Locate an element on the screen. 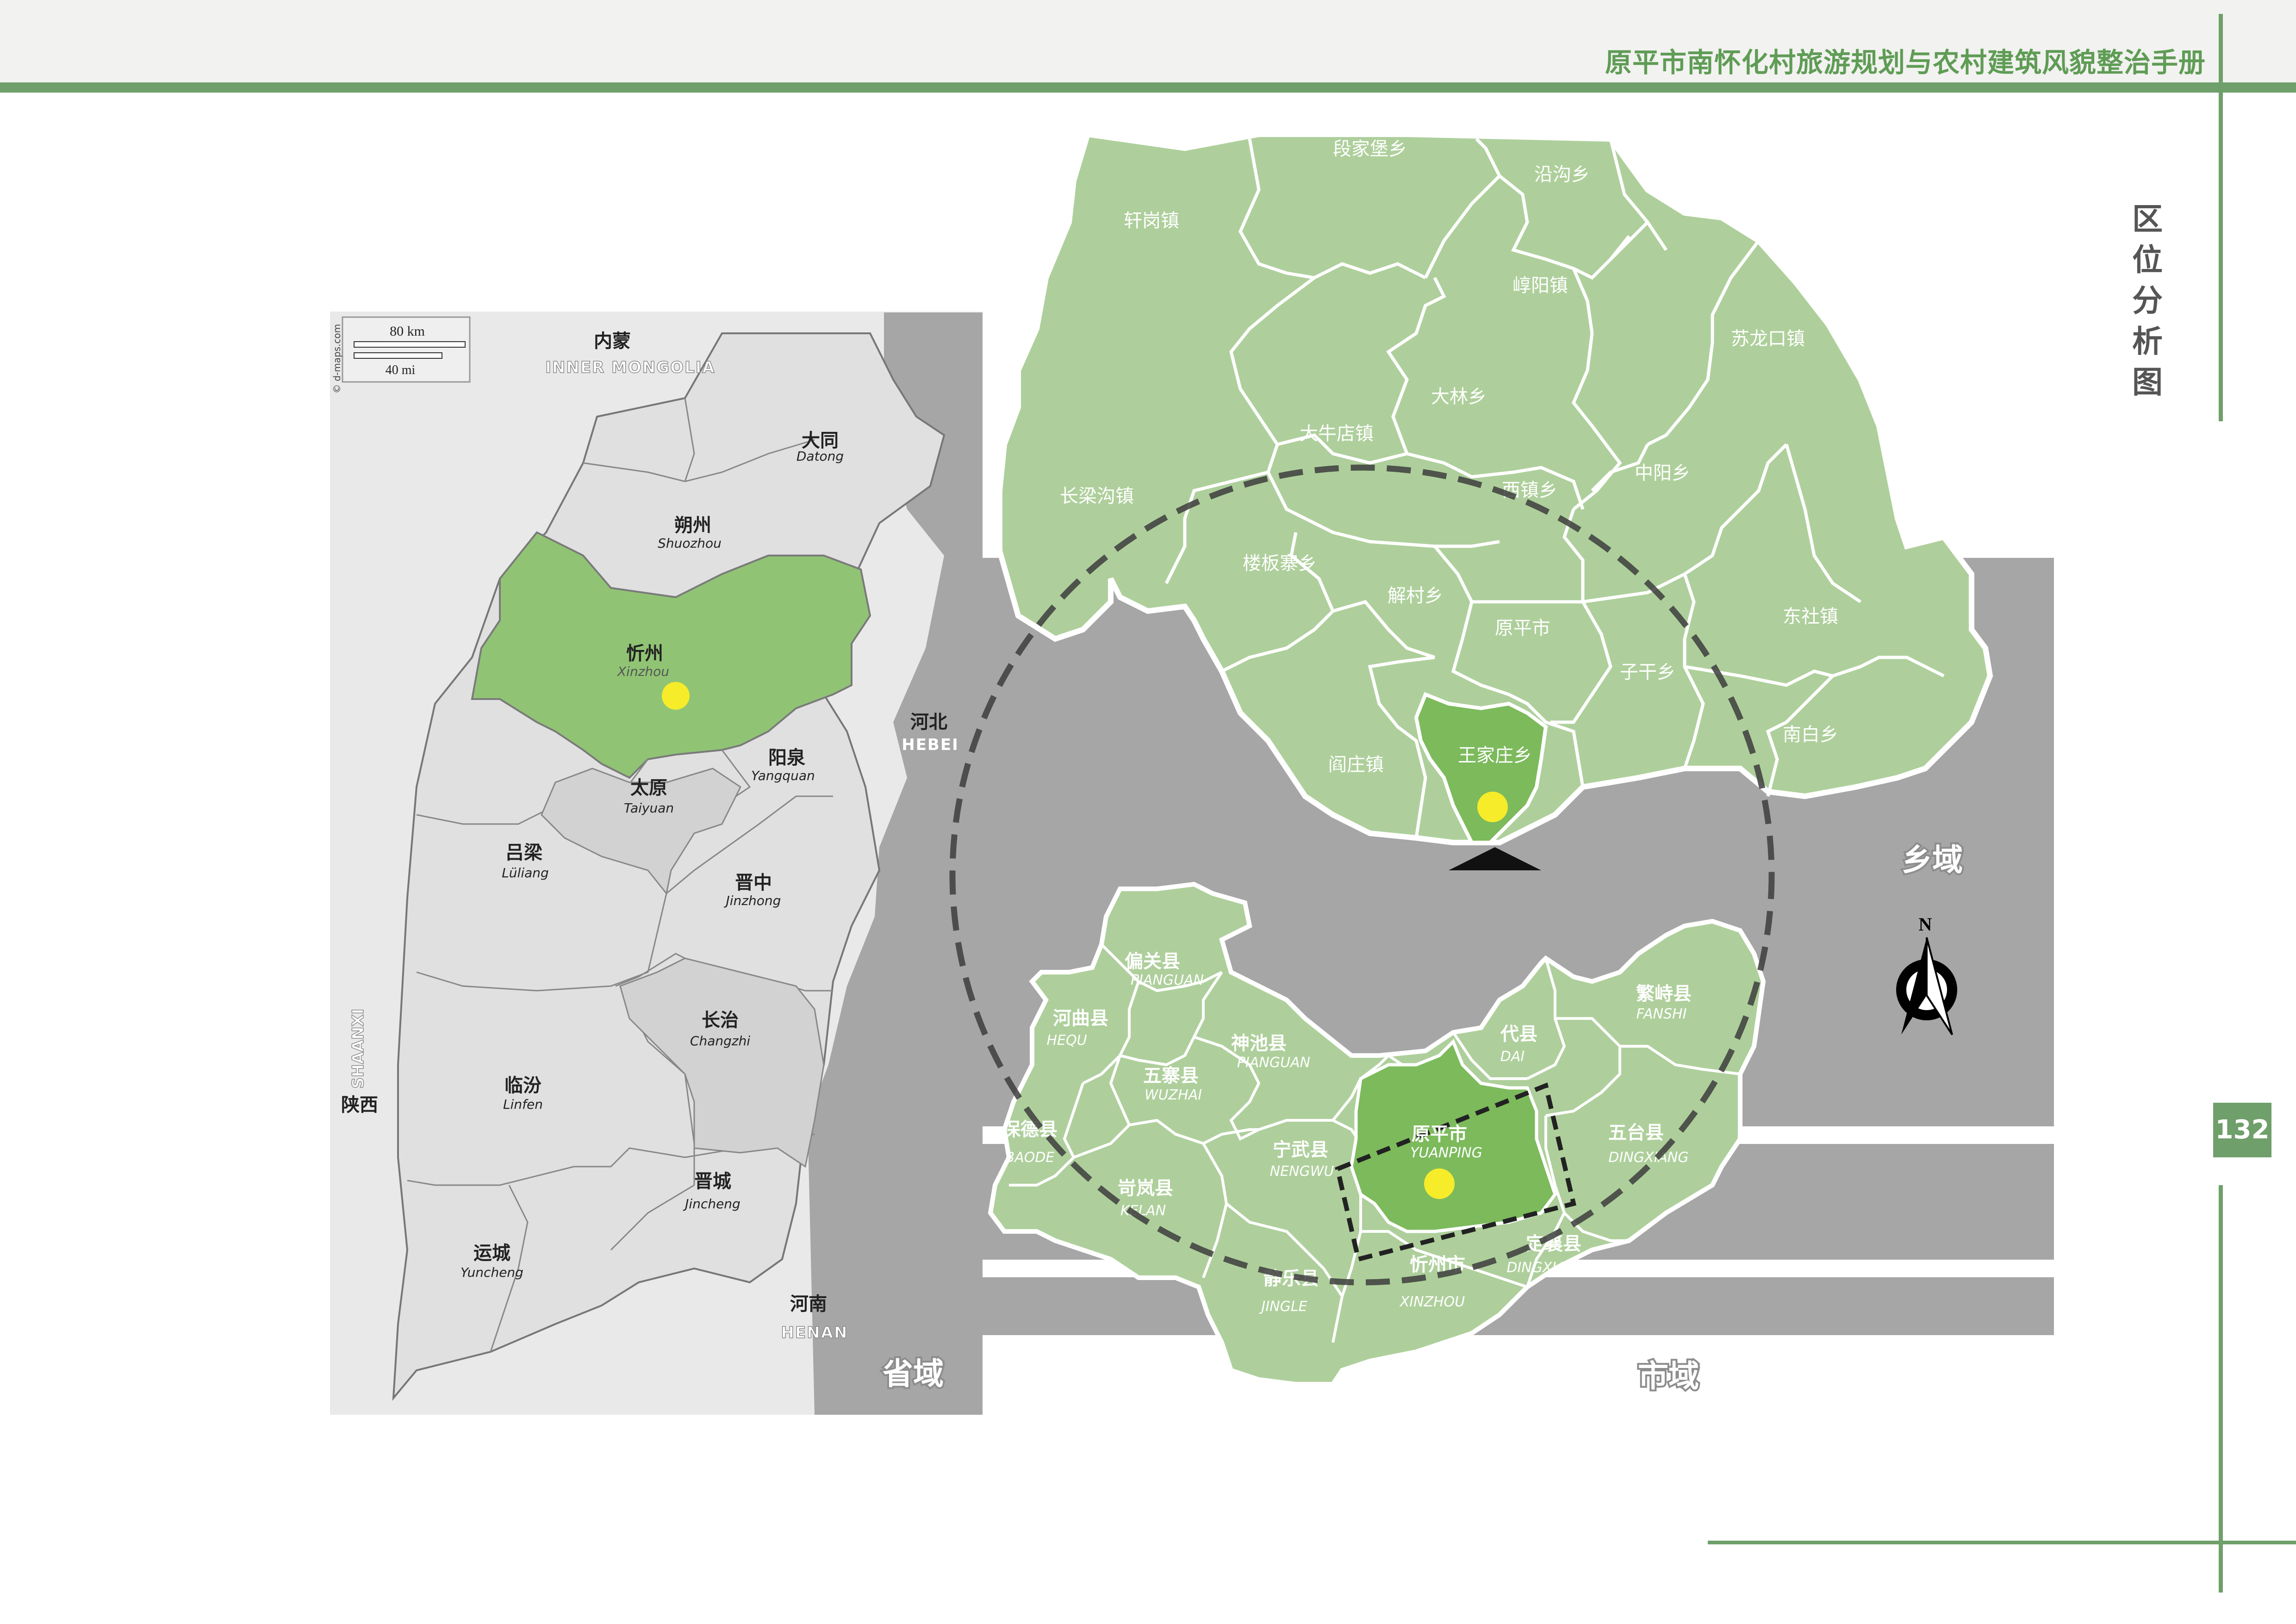  label-shuozhou-cn: 朔州 is located at coordinates (692, 525).